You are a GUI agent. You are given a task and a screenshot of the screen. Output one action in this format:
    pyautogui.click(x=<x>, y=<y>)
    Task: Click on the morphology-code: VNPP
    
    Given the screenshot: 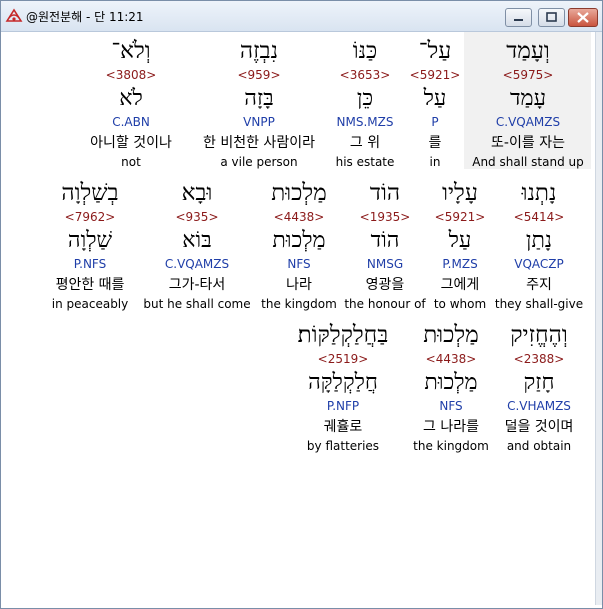 What is the action you would take?
    pyautogui.click(x=259, y=122)
    